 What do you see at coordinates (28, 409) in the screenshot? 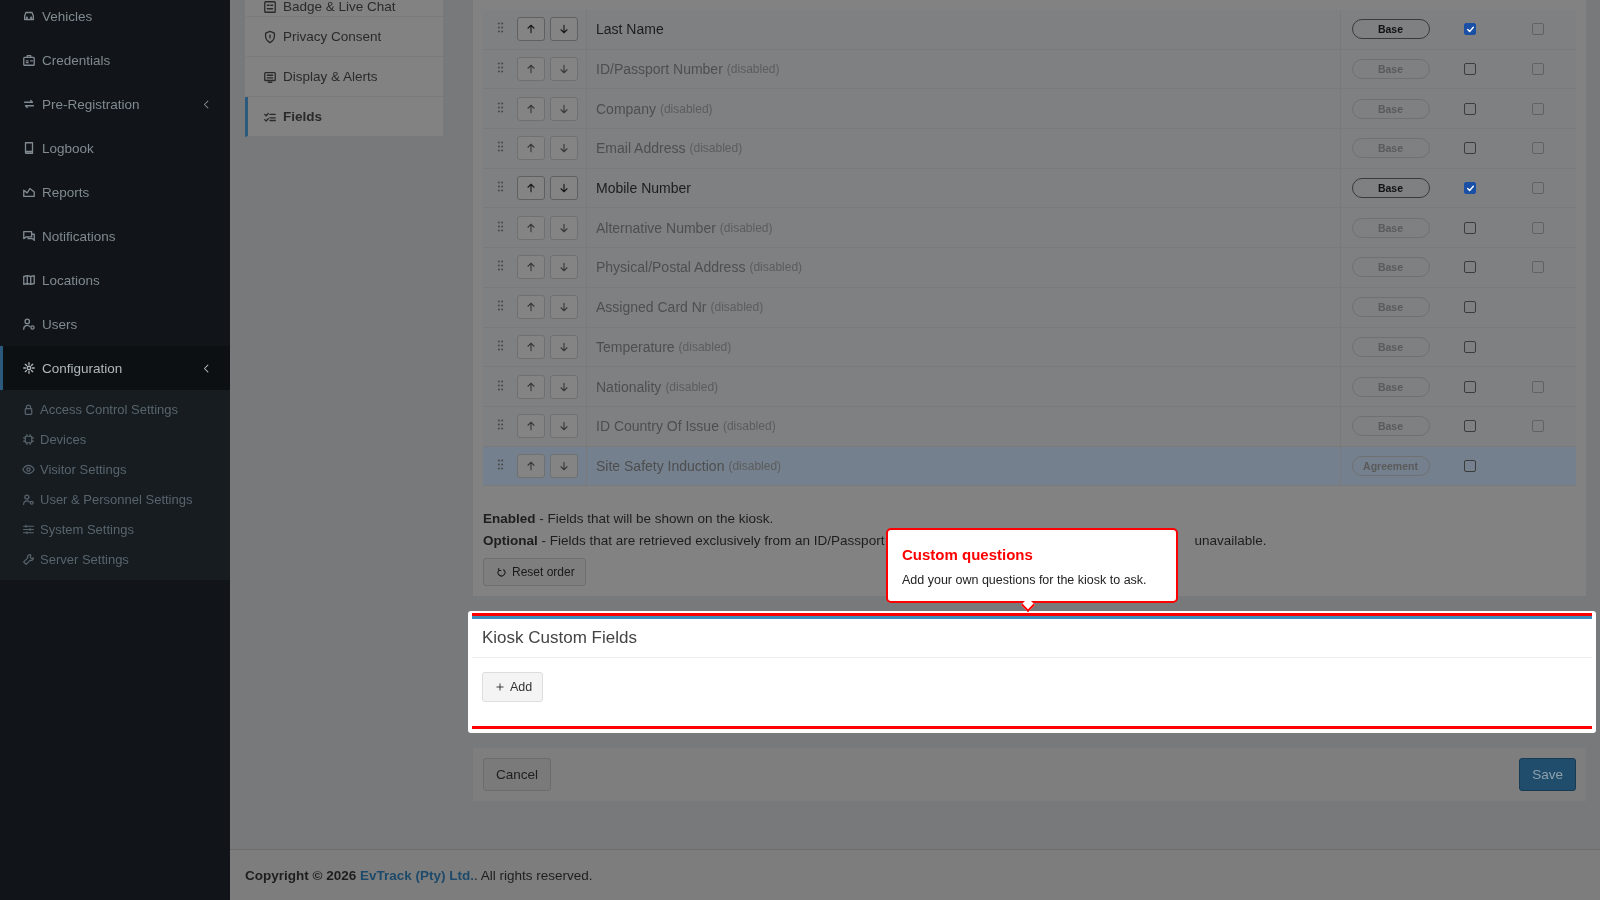
I see `lock-icon` at bounding box center [28, 409].